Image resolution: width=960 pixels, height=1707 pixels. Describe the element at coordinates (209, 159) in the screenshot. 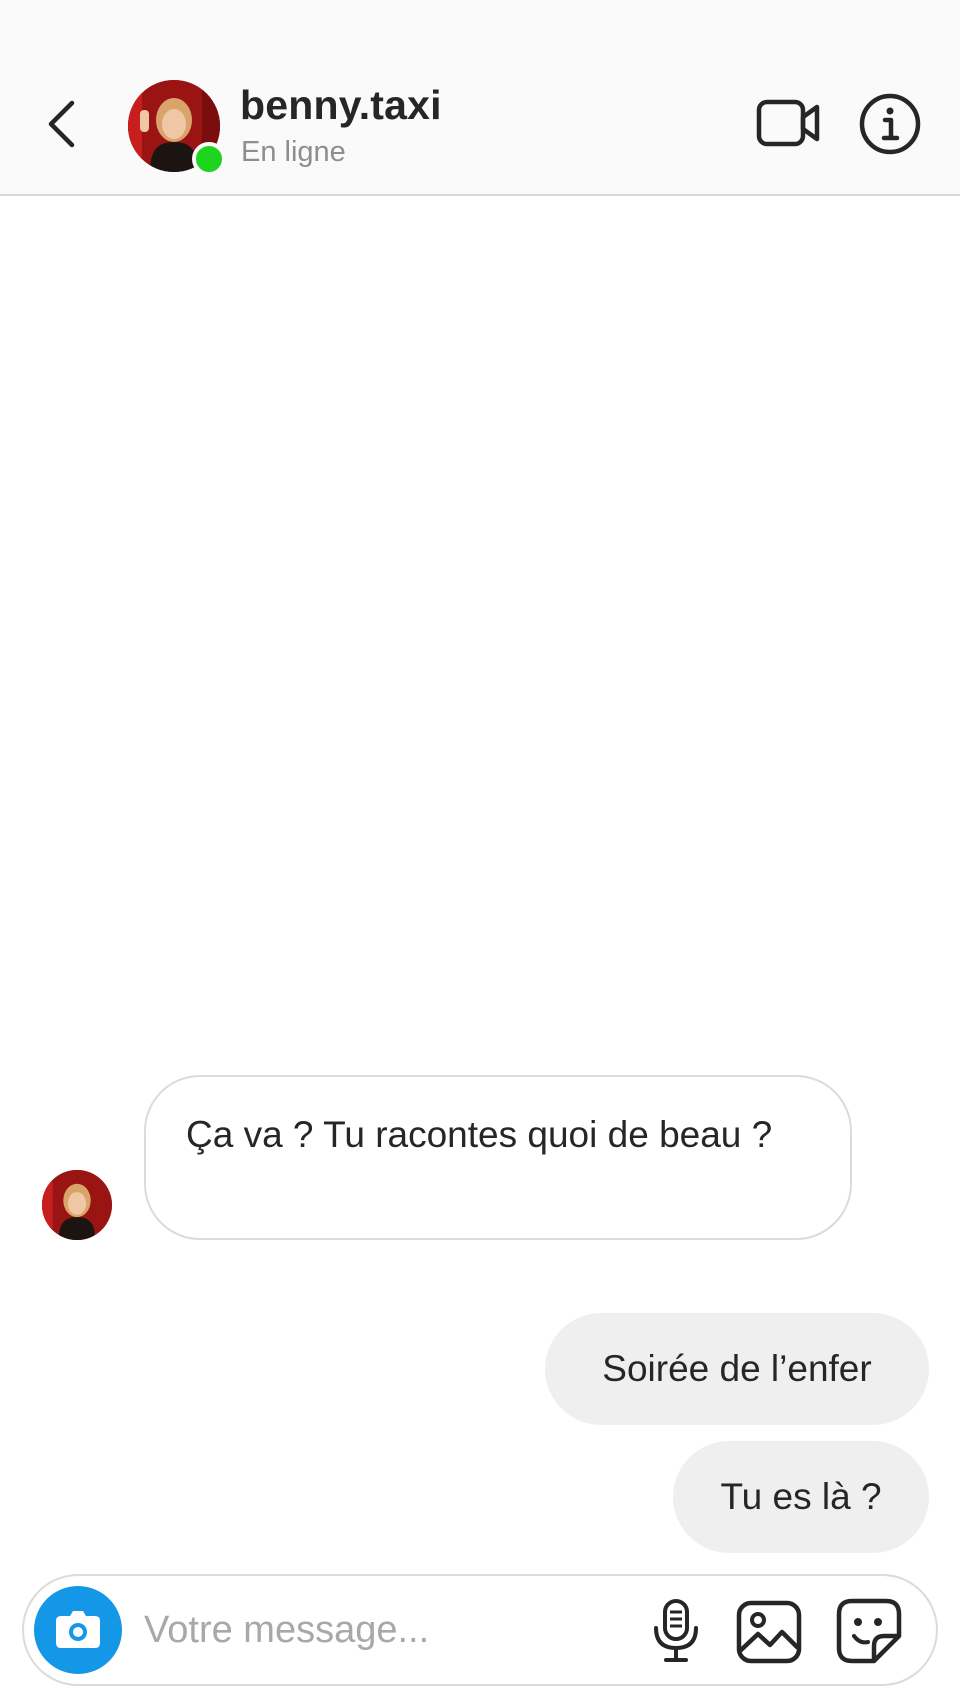

I see `online-indicator` at that location.